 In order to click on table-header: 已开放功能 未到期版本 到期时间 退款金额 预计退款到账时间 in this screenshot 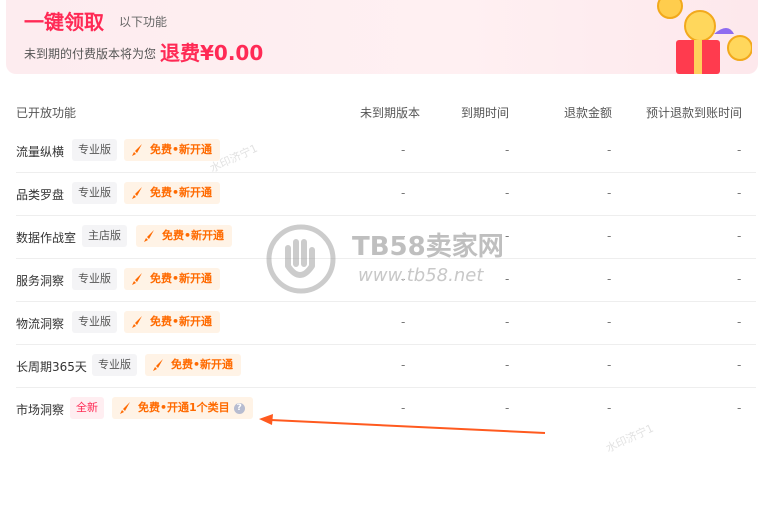, I will do `click(381, 112)`.